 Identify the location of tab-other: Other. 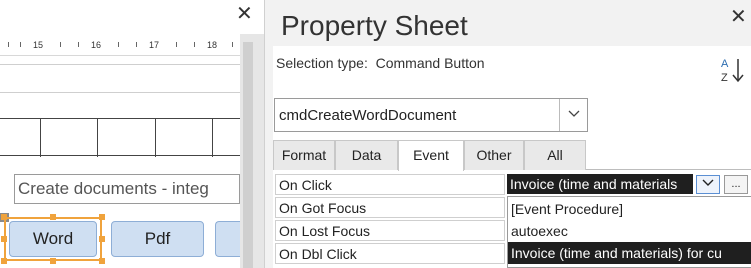
(494, 155).